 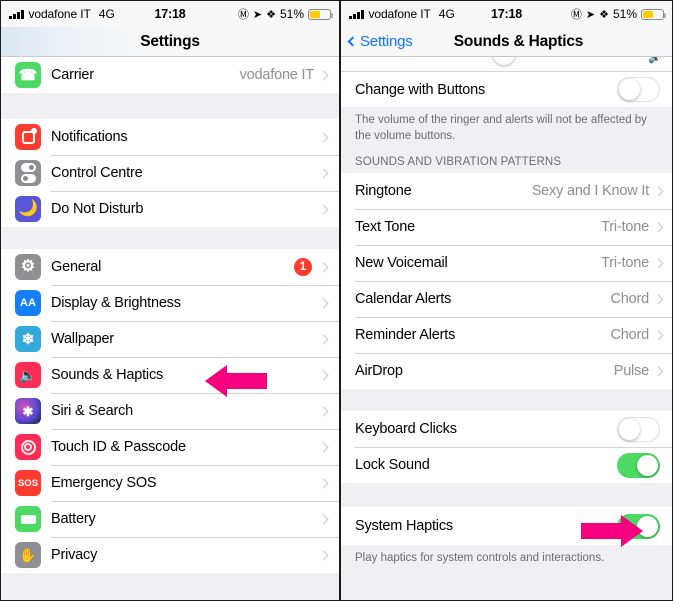 I want to click on ringer-volume-slider: 🔊, so click(x=506, y=64).